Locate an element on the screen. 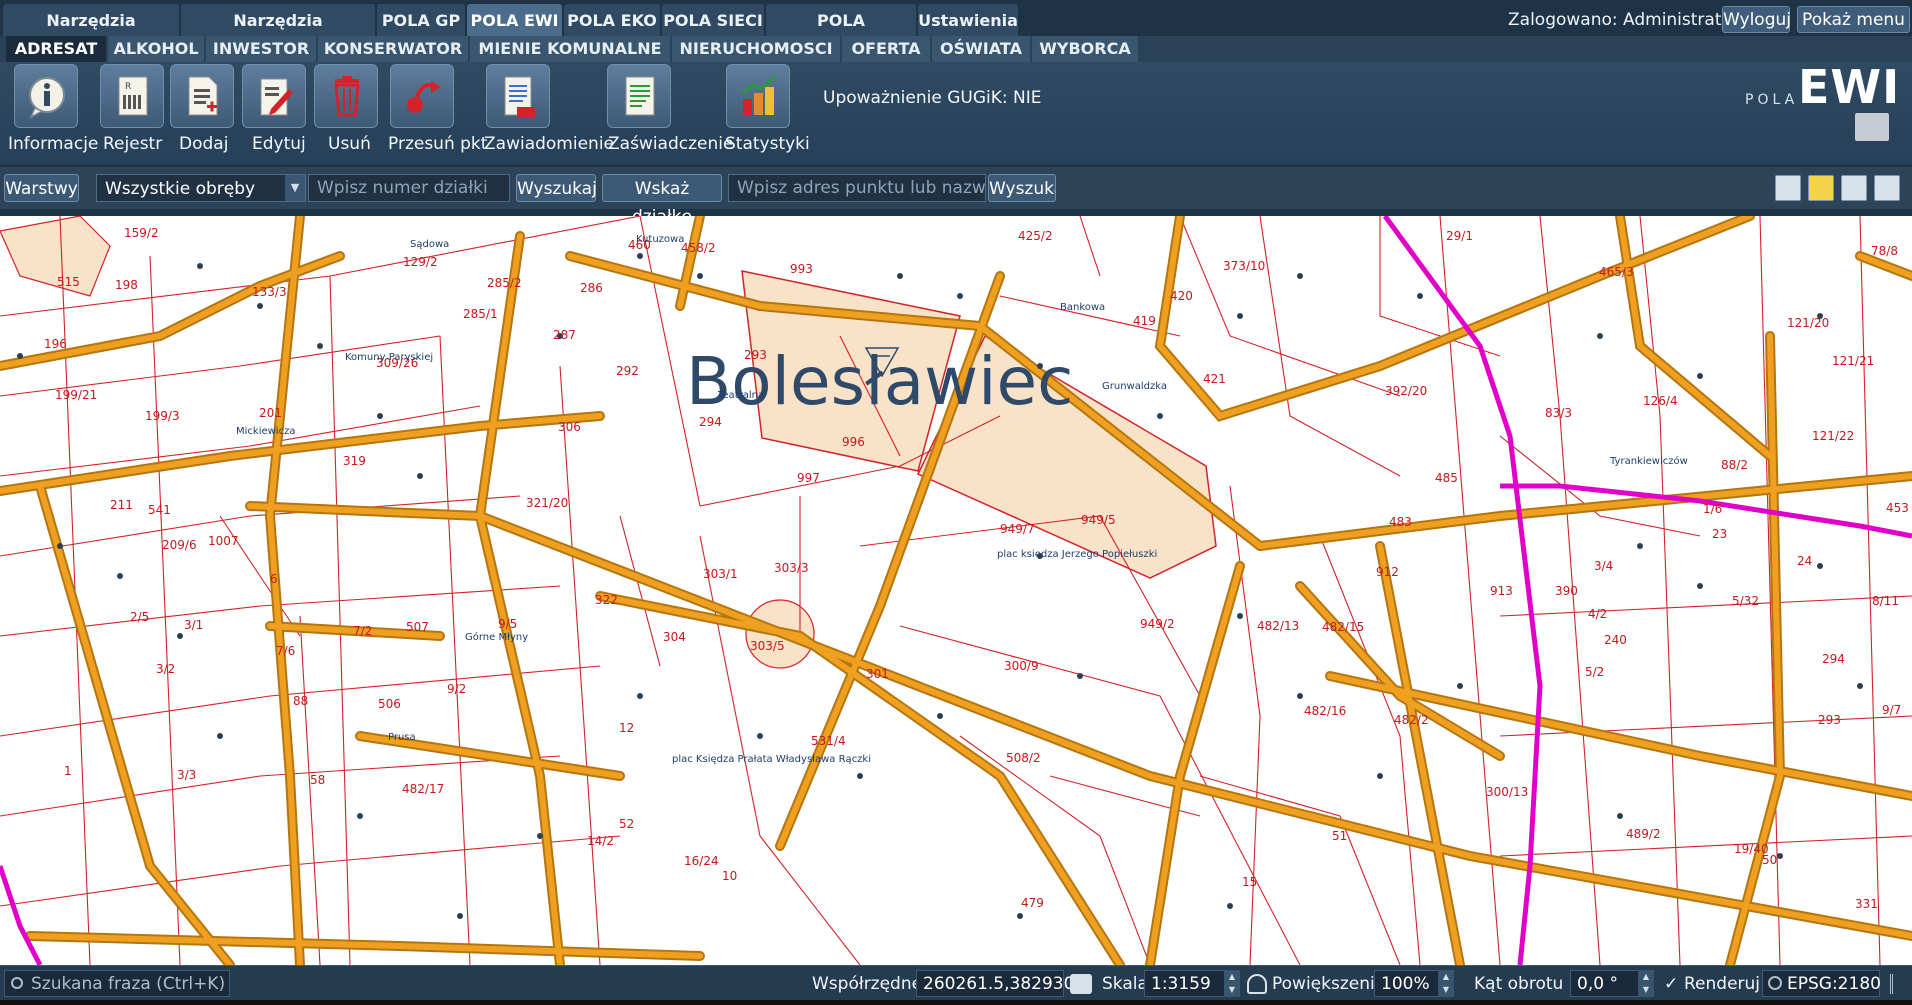  dodaj-button: Dodaj is located at coordinates (202, 113).